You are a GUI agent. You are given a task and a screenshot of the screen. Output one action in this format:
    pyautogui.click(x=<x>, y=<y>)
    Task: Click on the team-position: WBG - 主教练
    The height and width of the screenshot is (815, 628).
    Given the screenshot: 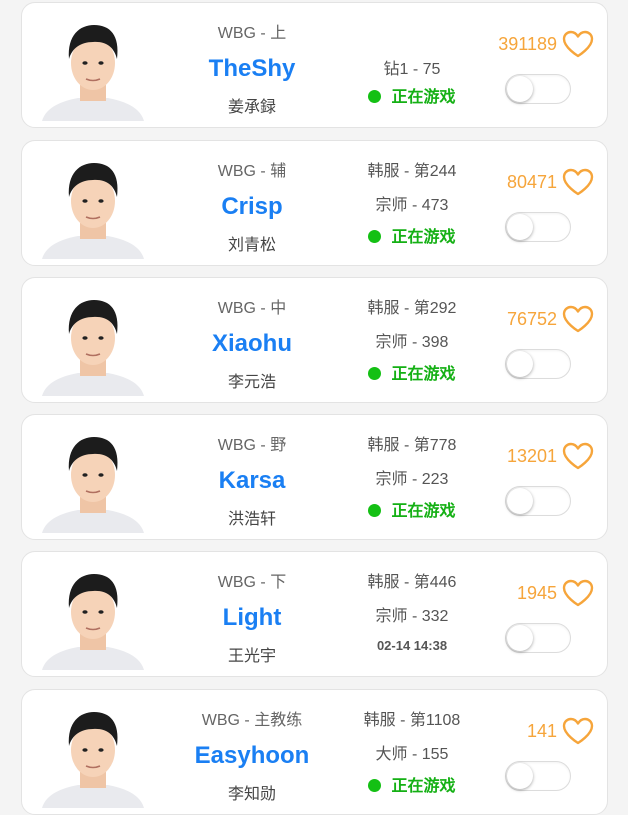 What is the action you would take?
    pyautogui.click(x=252, y=720)
    